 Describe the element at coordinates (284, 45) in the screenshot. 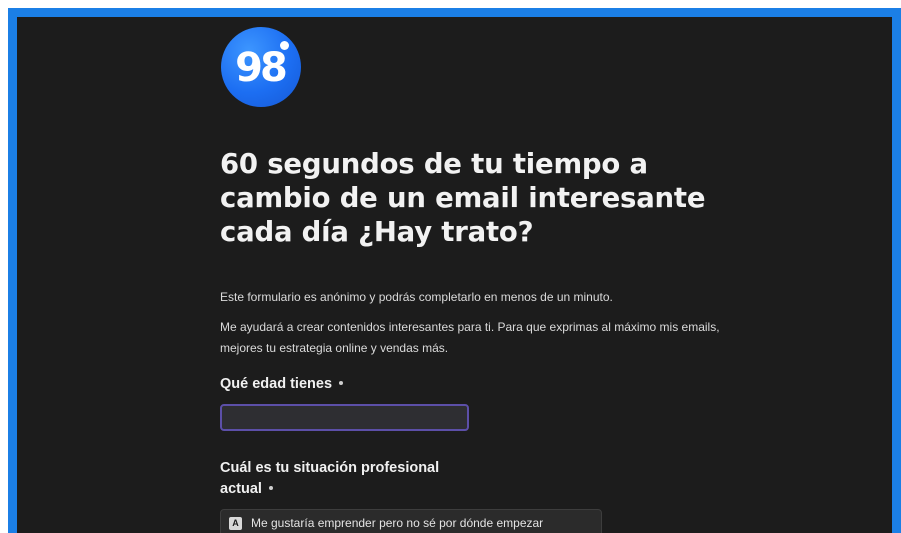

I see `brand-logo-dot` at that location.